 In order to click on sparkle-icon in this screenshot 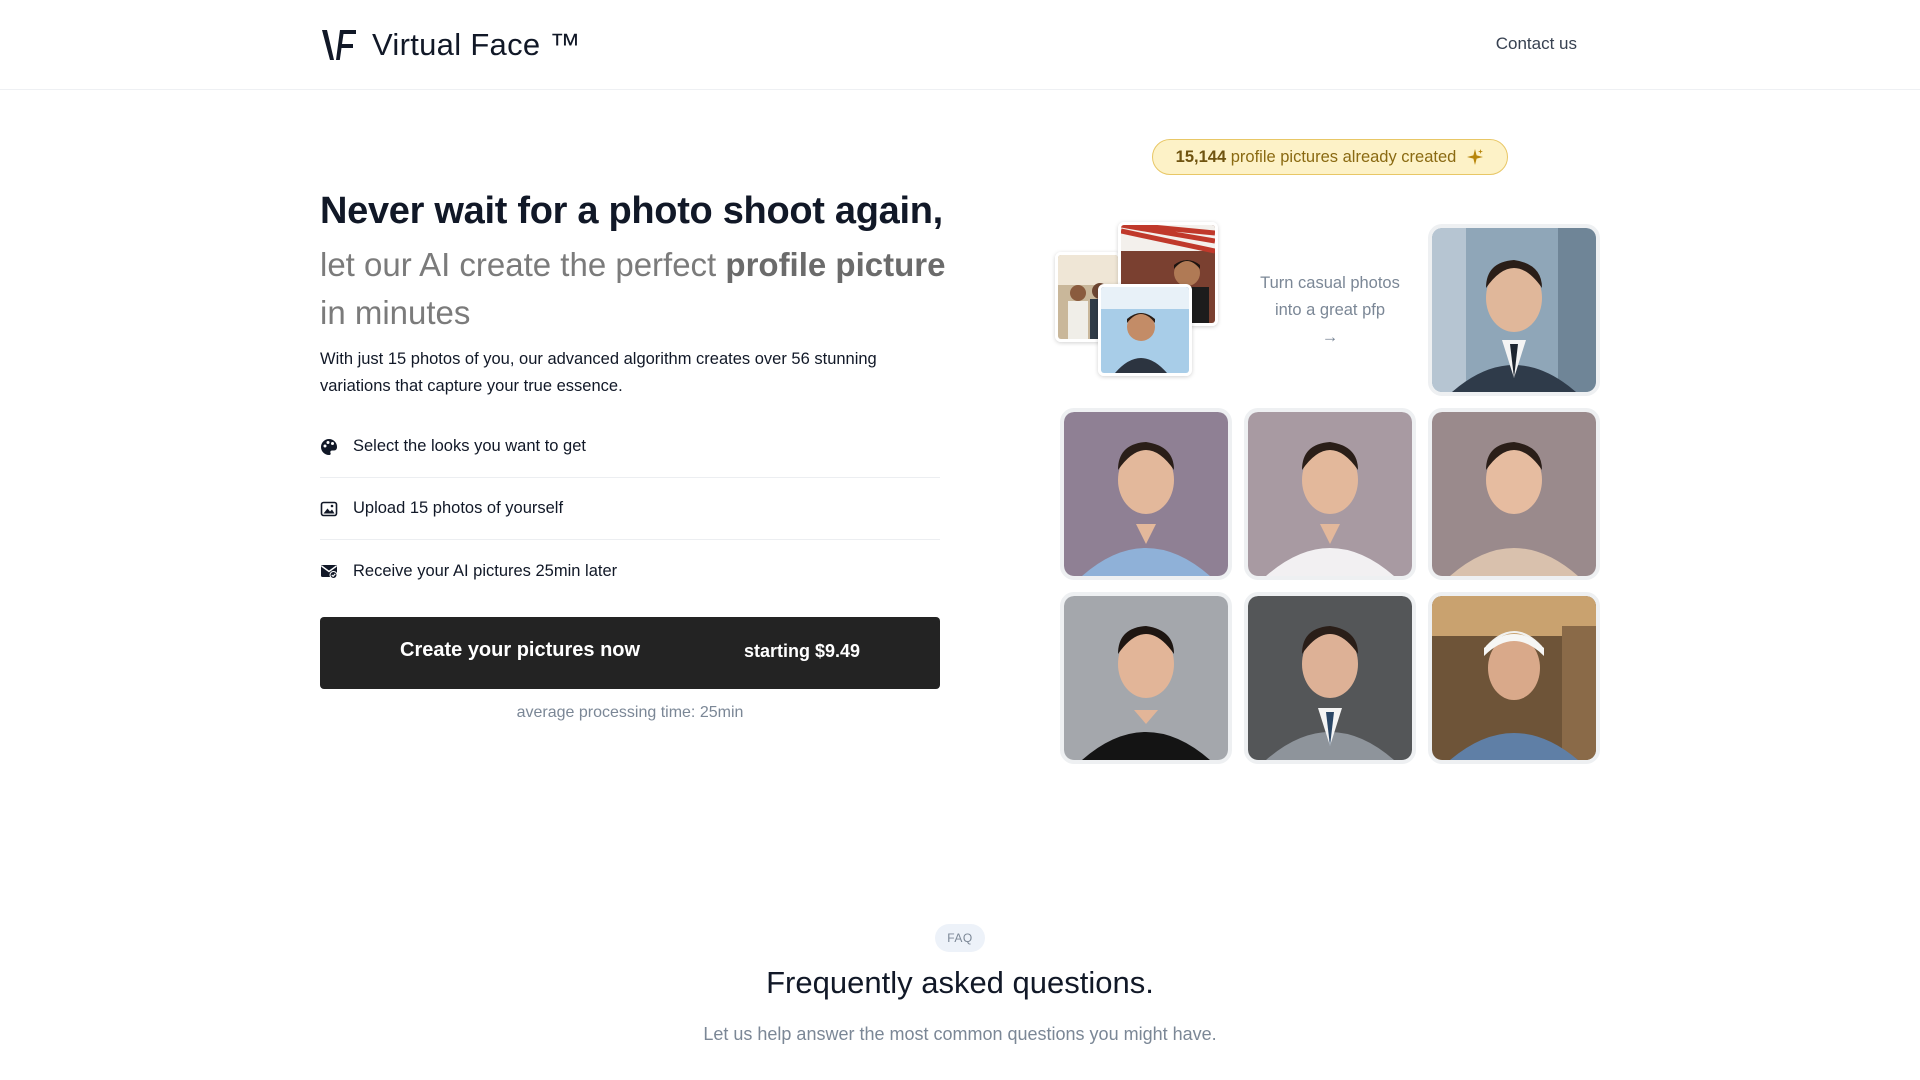, I will do `click(1475, 157)`.